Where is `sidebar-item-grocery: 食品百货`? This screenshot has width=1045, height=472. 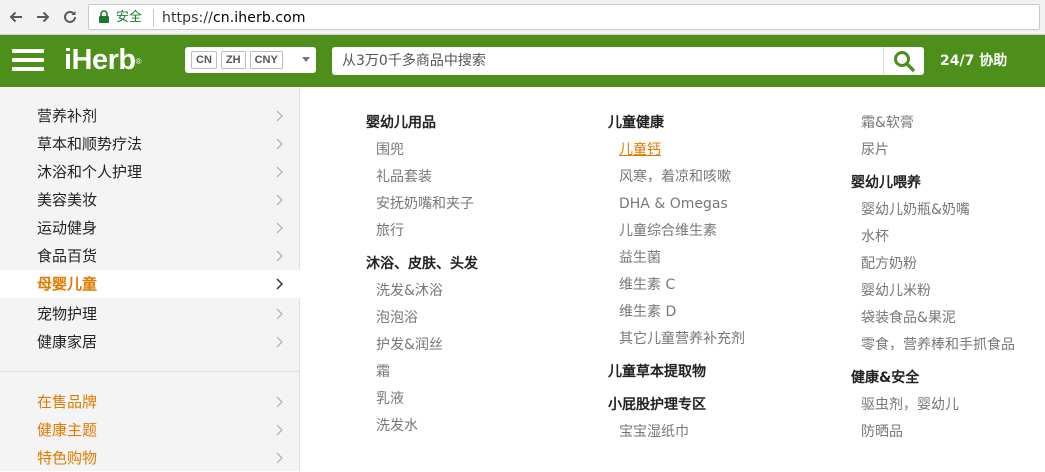
sidebar-item-grocery: 食品百货 is located at coordinates (150, 256).